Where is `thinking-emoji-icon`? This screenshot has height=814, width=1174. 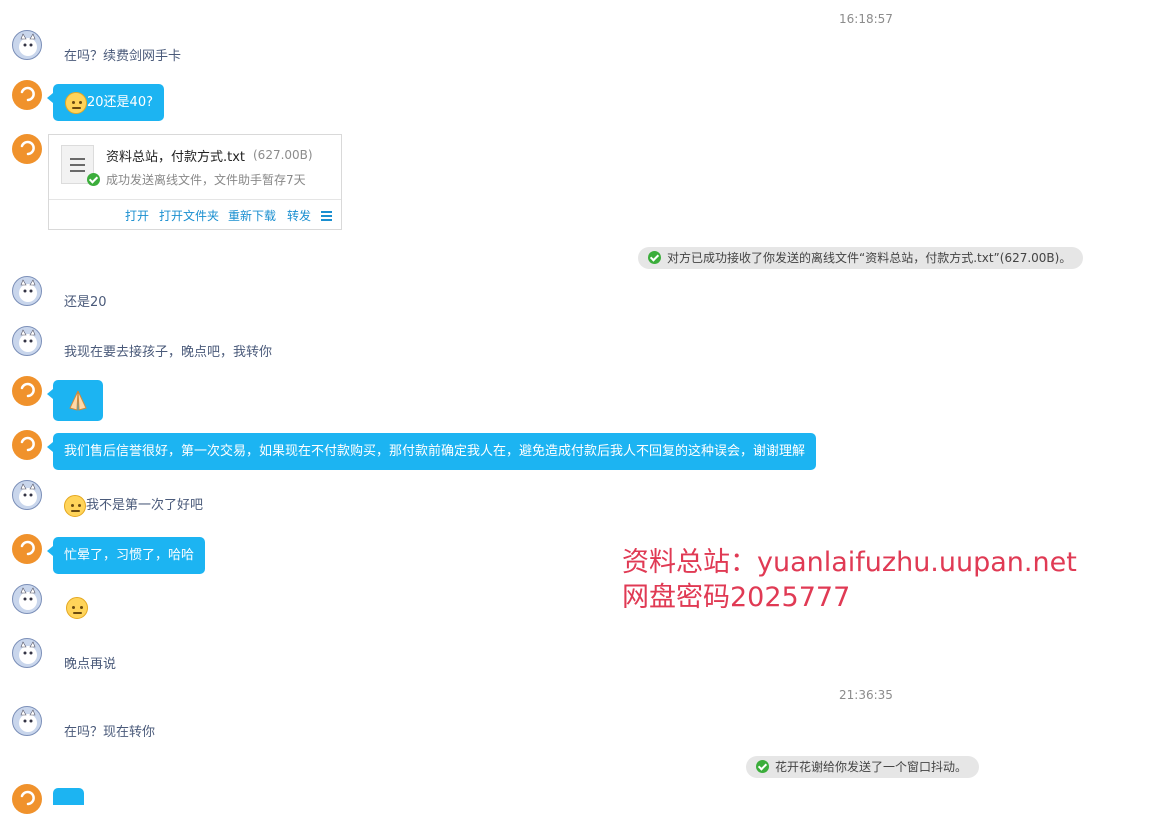
thinking-emoji-icon is located at coordinates (76, 102).